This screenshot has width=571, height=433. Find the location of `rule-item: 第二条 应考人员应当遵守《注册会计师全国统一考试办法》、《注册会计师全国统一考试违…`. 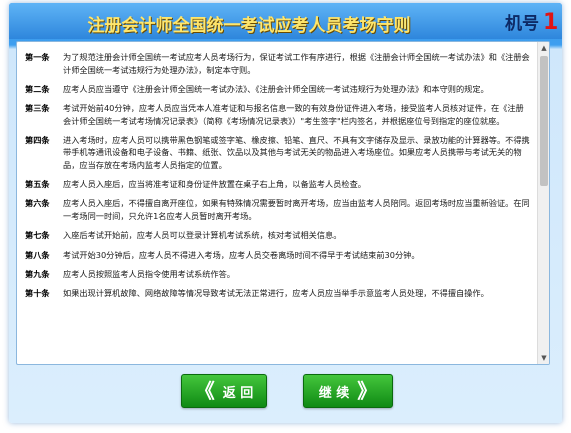

rule-item: 第二条 应考人员应当遵守《注册会计师全国统一考试办法》、《注册会计师全国统一考试违… is located at coordinates (277, 89).